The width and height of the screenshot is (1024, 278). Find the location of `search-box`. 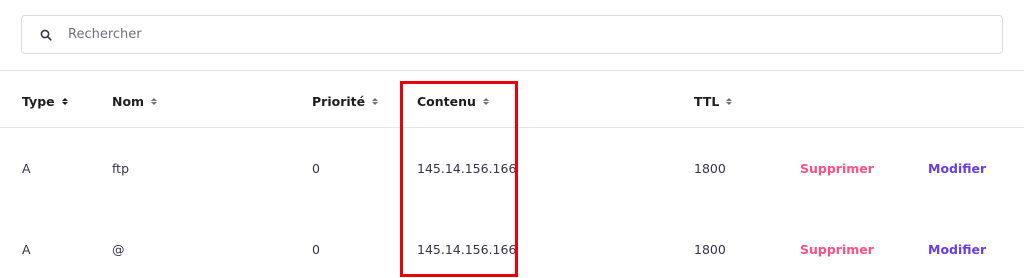

search-box is located at coordinates (512, 34).